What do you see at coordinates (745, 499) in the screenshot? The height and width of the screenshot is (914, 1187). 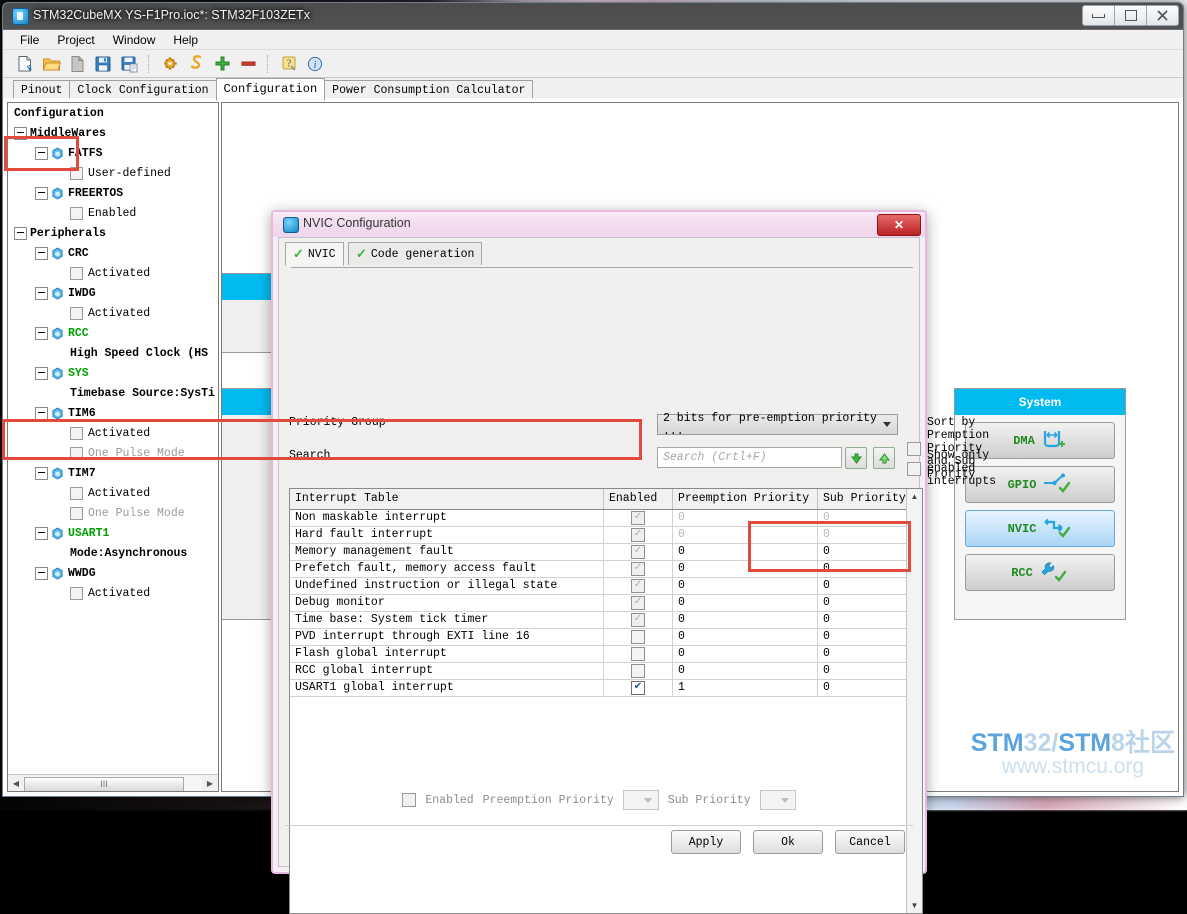 I see `column-preemption-priority: Preemption Priority` at bounding box center [745, 499].